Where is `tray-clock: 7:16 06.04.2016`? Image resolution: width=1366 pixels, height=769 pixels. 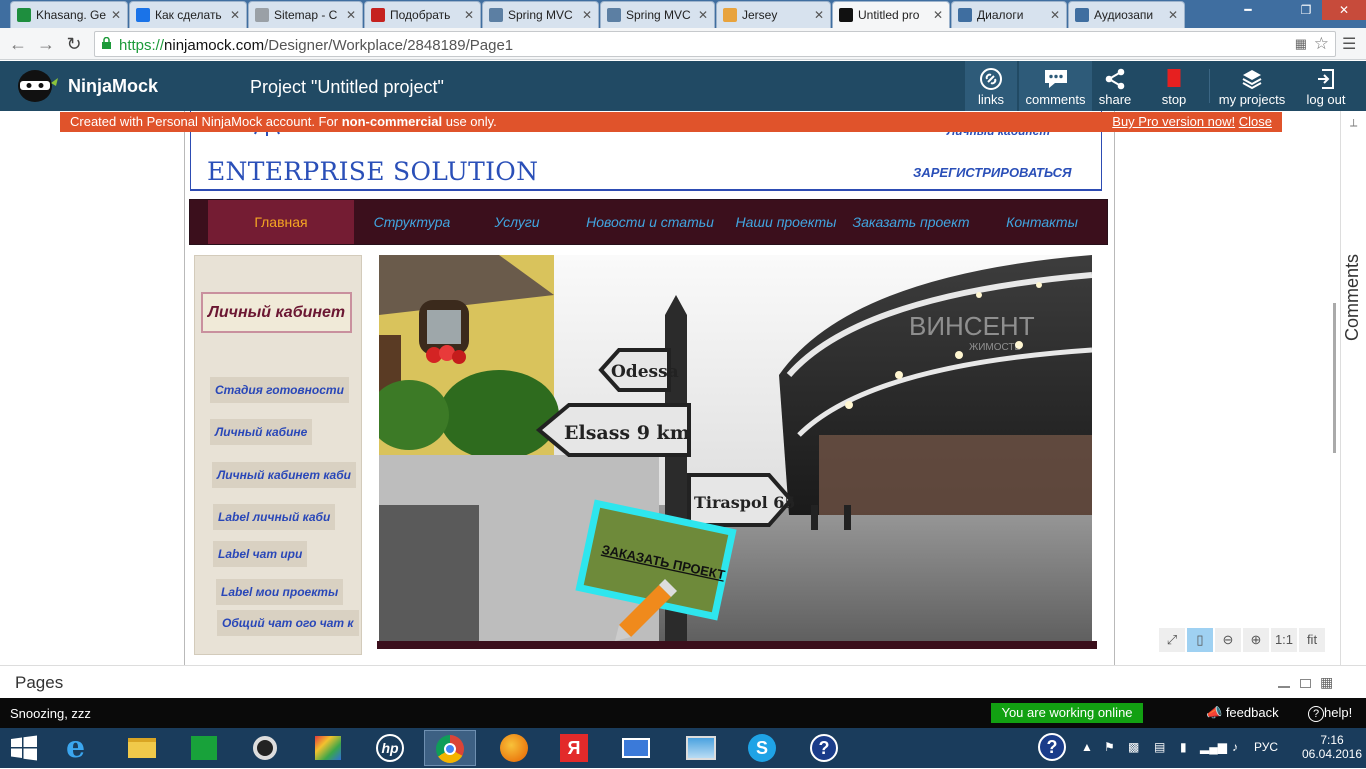
tray-clock: 7:16 06.04.2016 is located at coordinates (1332, 747).